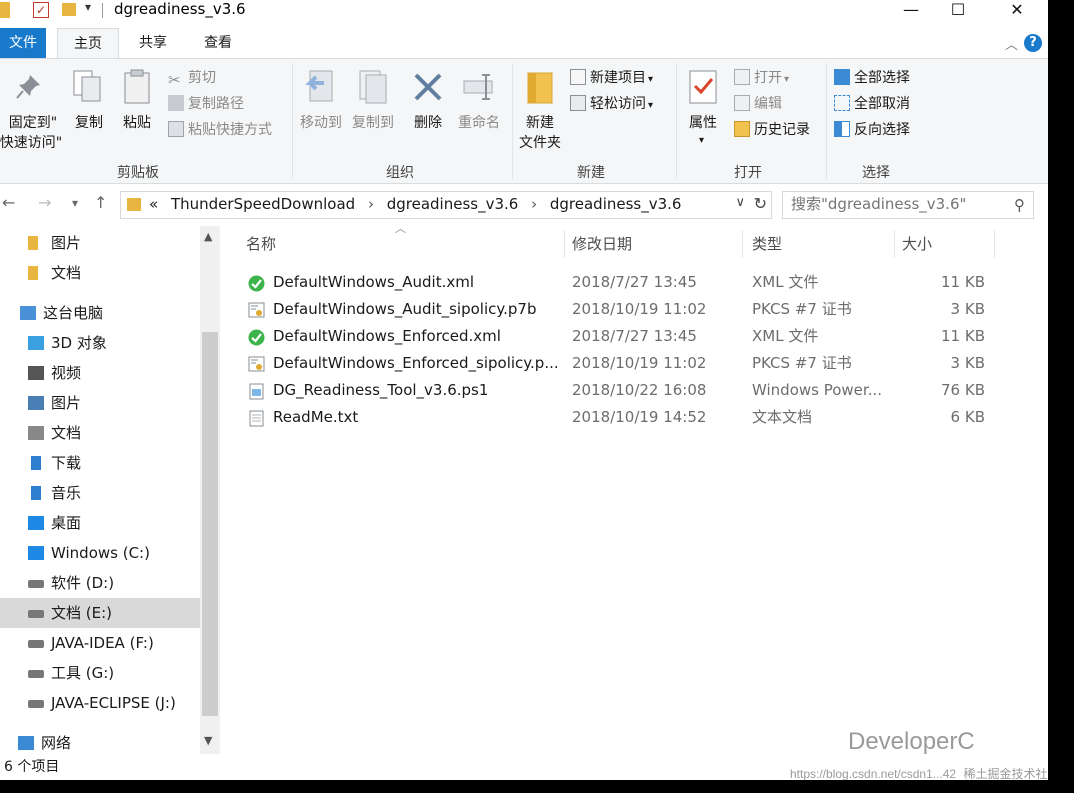 This screenshot has height=793, width=1074. What do you see at coordinates (100, 373) in the screenshot?
I see `nav-item: 视频` at bounding box center [100, 373].